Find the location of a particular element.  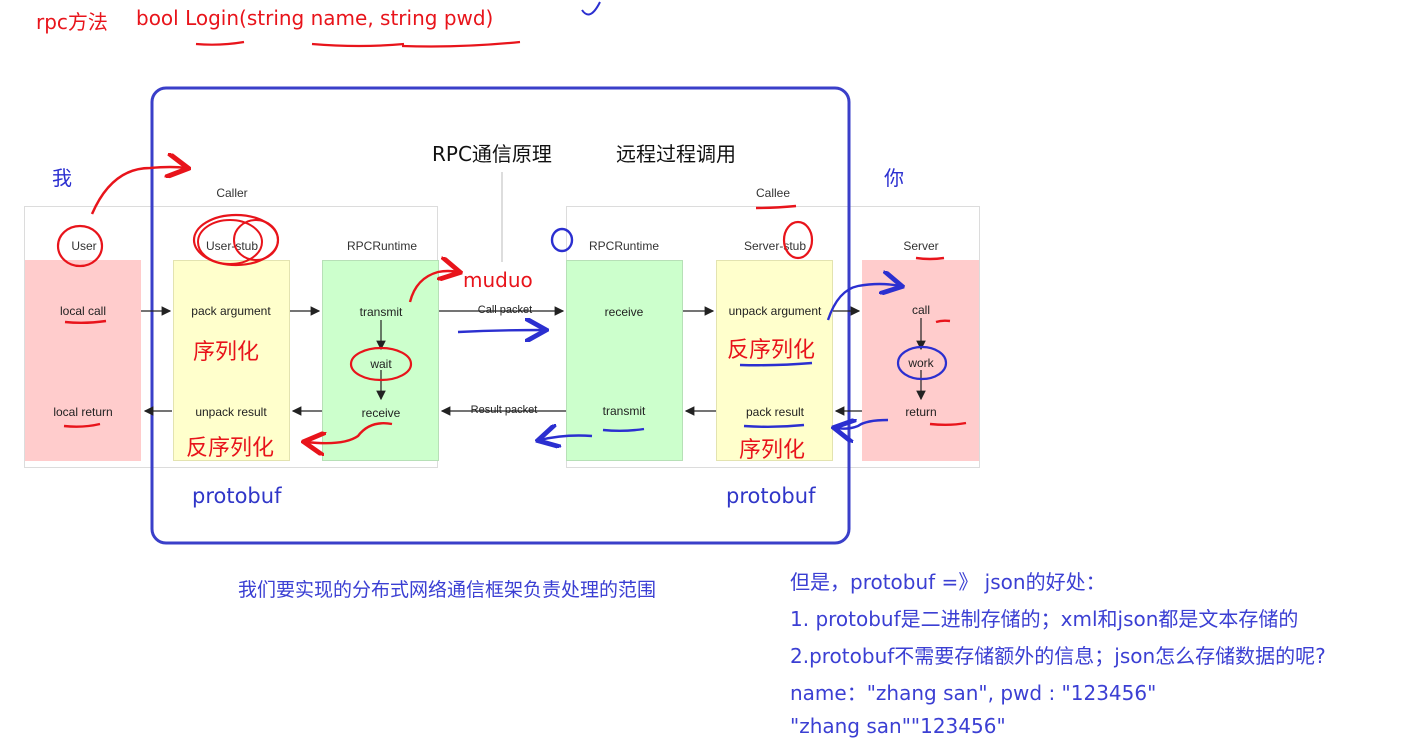

note-line-2: 1. protobuf是二进制存储的；xml和json都是文本存储的 is located at coordinates (1044, 619).